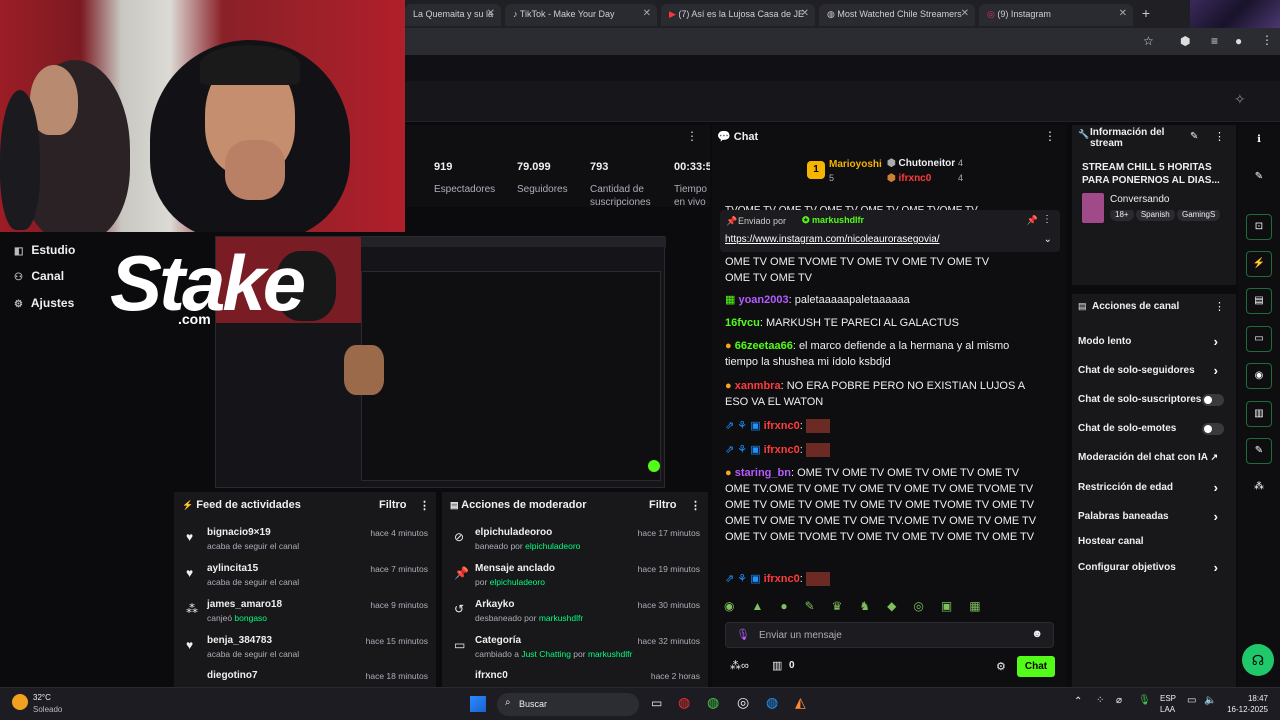 Image resolution: width=1280 pixels, height=720 pixels. I want to click on search-input: ⌕ Buscar, so click(568, 704).